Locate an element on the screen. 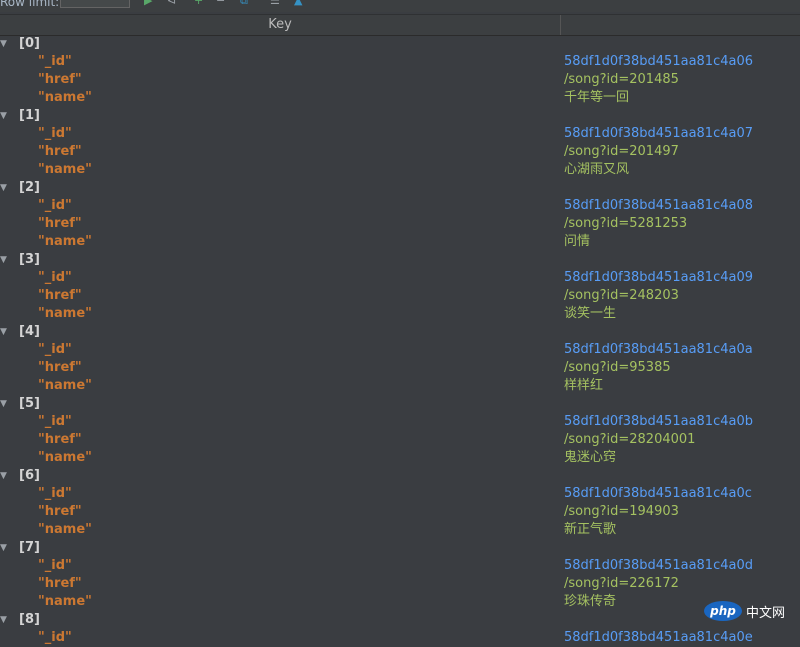 The image size is (800, 647). field-row: "name" 样样红 is located at coordinates (400, 386).